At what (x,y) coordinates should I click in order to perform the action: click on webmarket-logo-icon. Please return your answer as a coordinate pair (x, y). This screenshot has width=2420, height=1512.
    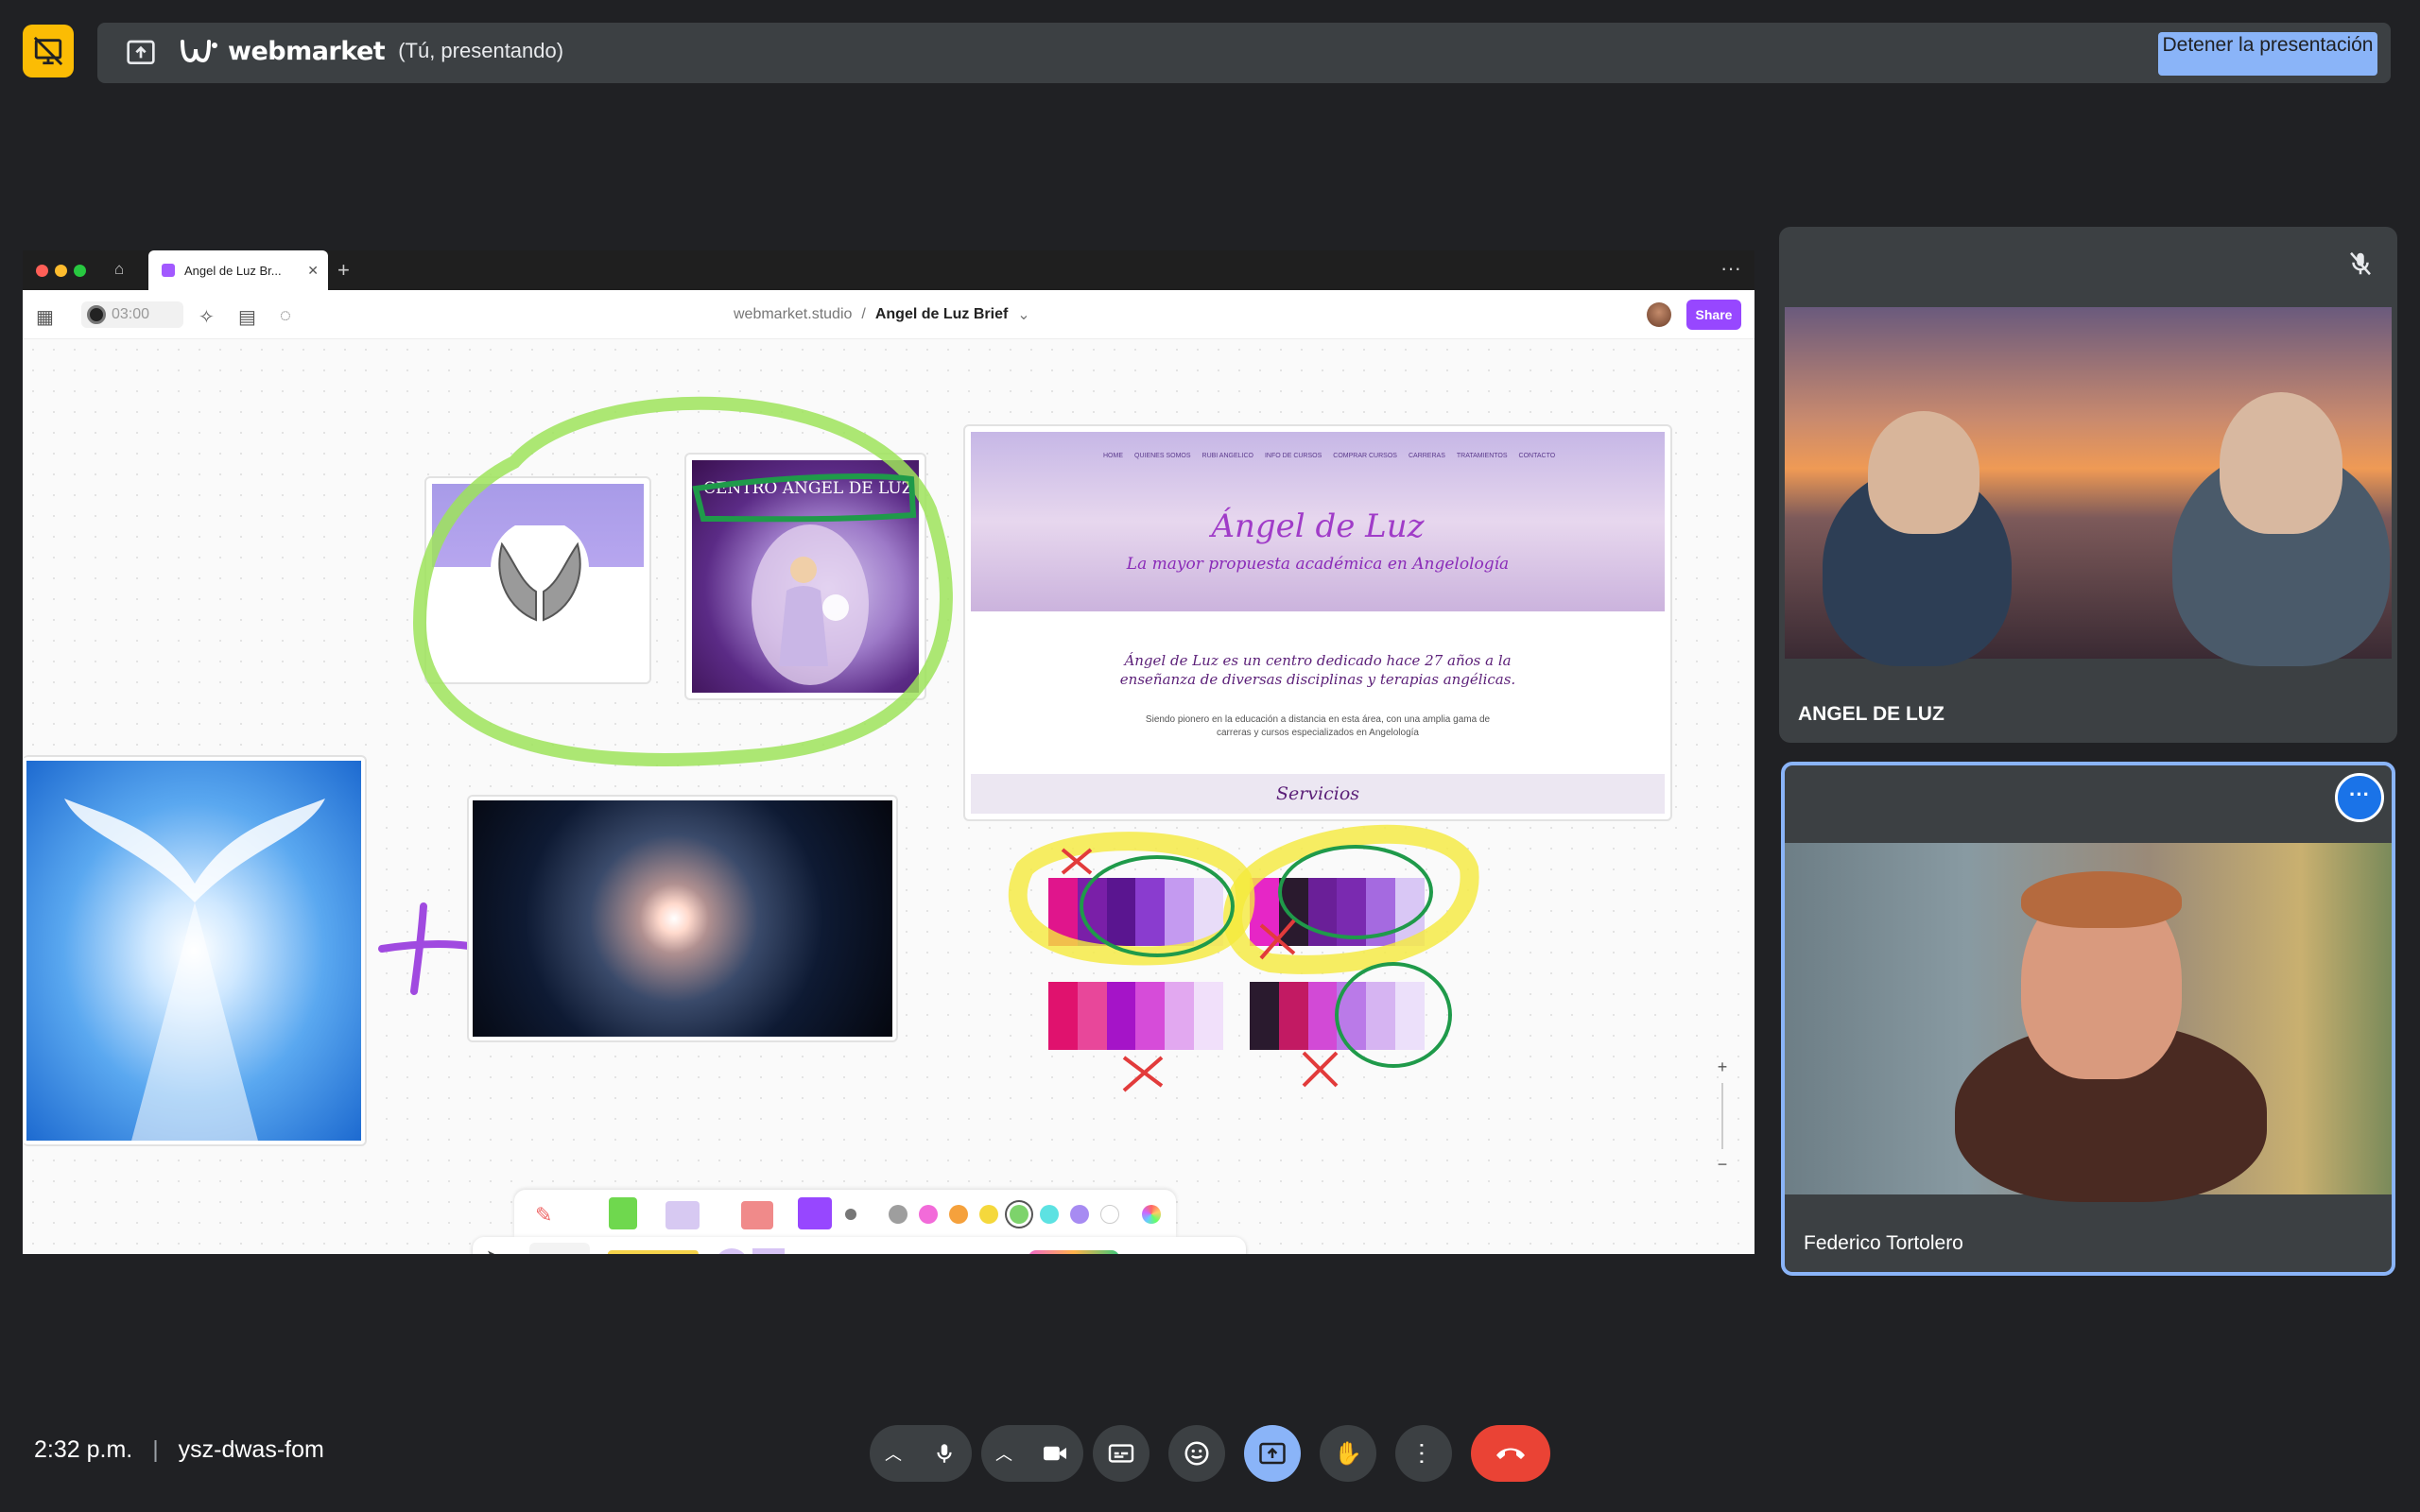
    Looking at the image, I should click on (199, 51).